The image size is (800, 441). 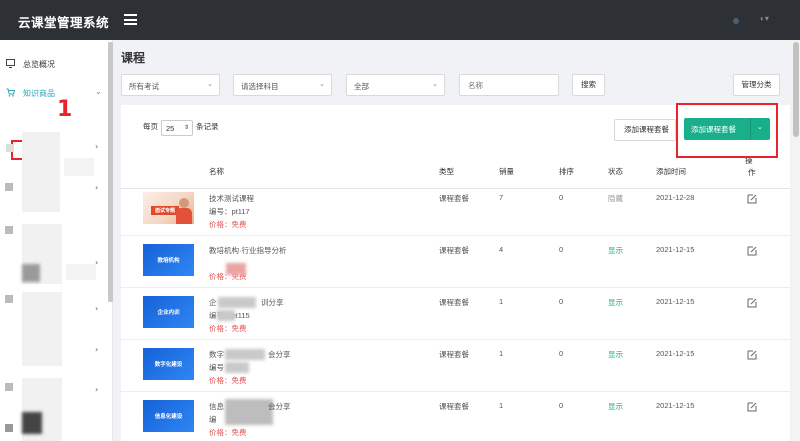 I want to click on name-search-input, so click(x=509, y=85).